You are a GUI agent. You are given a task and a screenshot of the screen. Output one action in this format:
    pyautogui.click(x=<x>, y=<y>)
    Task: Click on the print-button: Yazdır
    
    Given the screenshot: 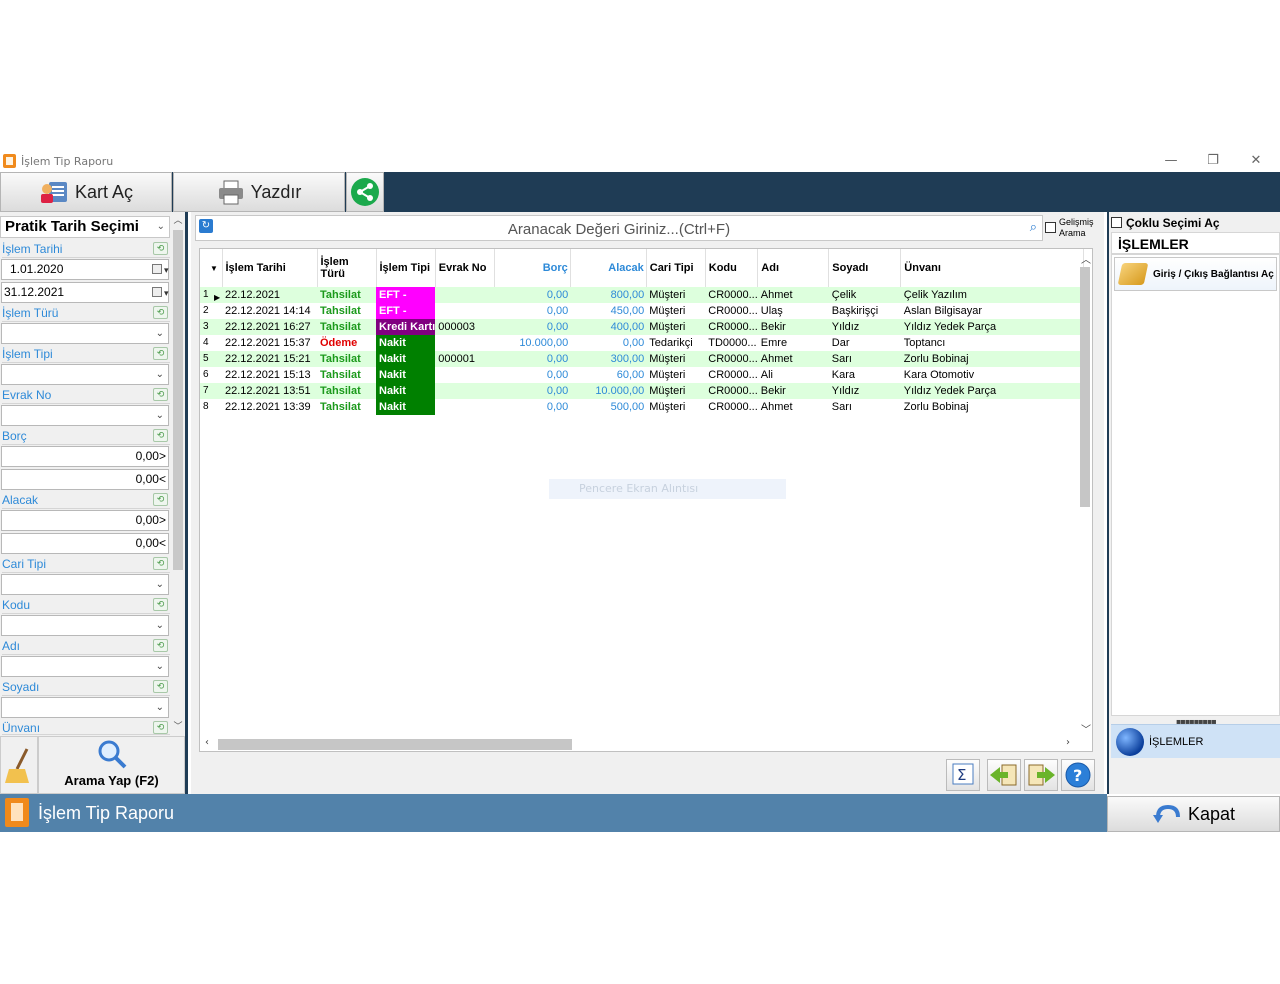 What is the action you would take?
    pyautogui.click(x=259, y=192)
    